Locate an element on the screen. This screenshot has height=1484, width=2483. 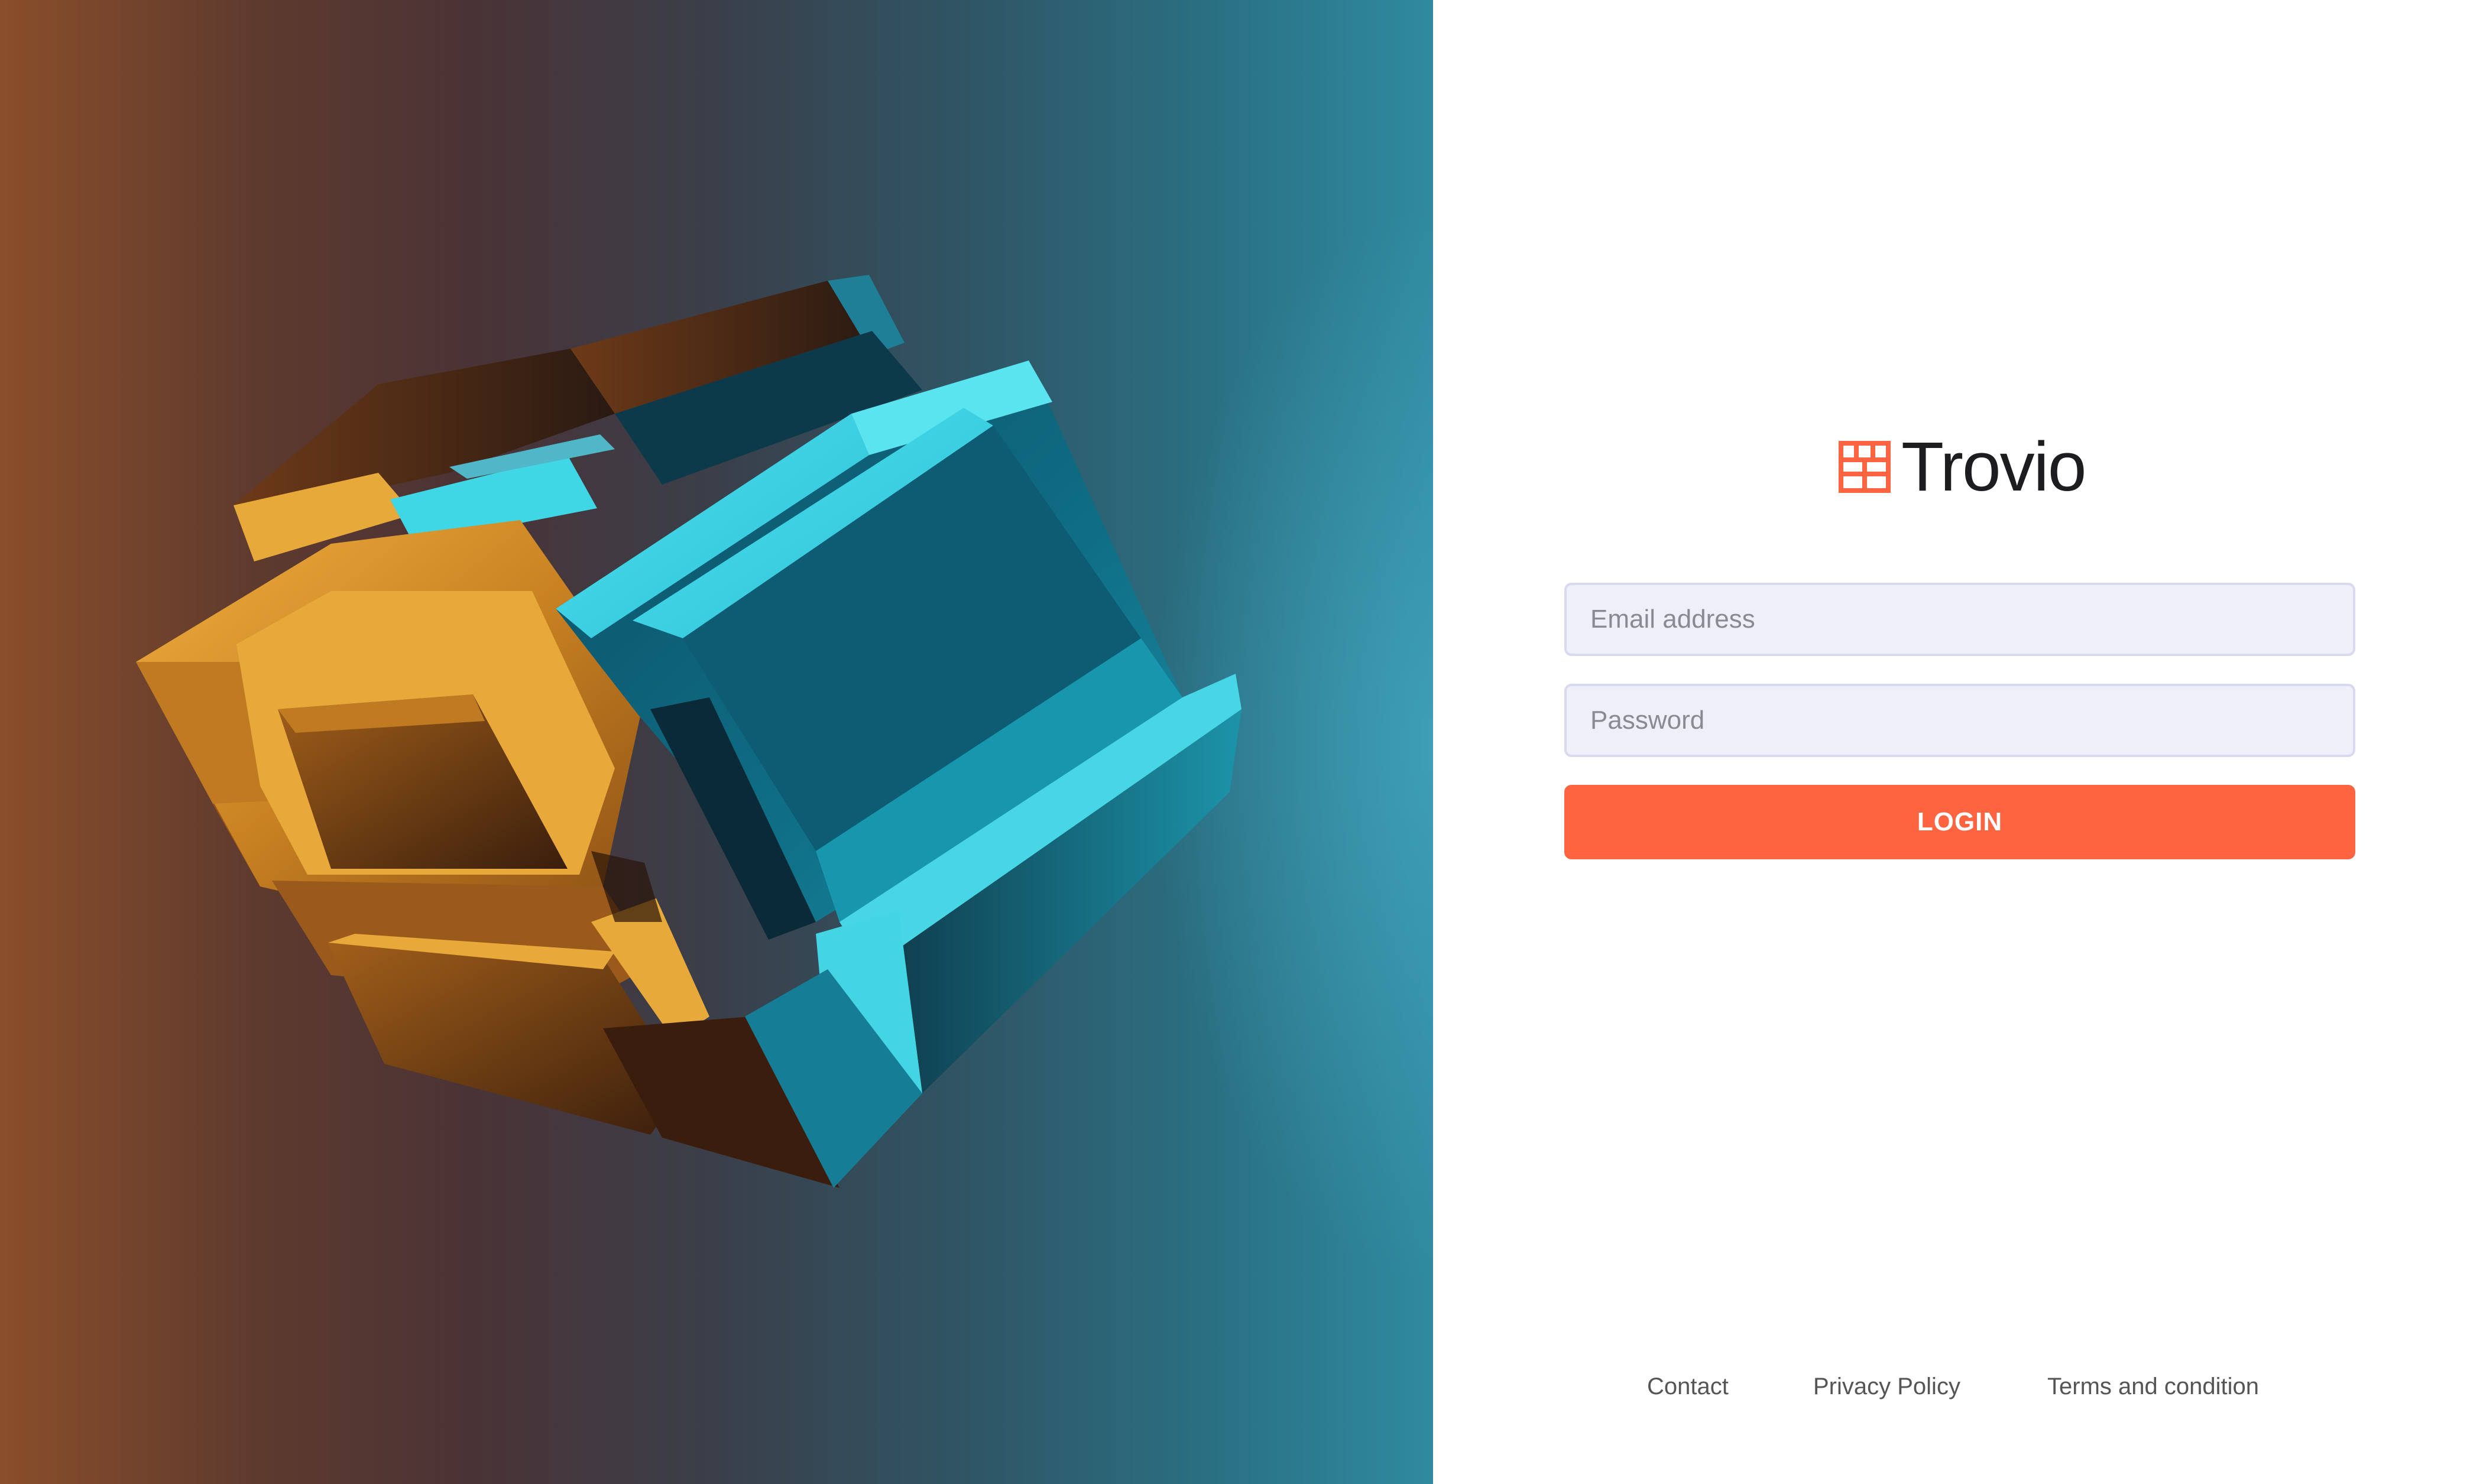
brand-logo: Trovio is located at coordinates (1962, 467).